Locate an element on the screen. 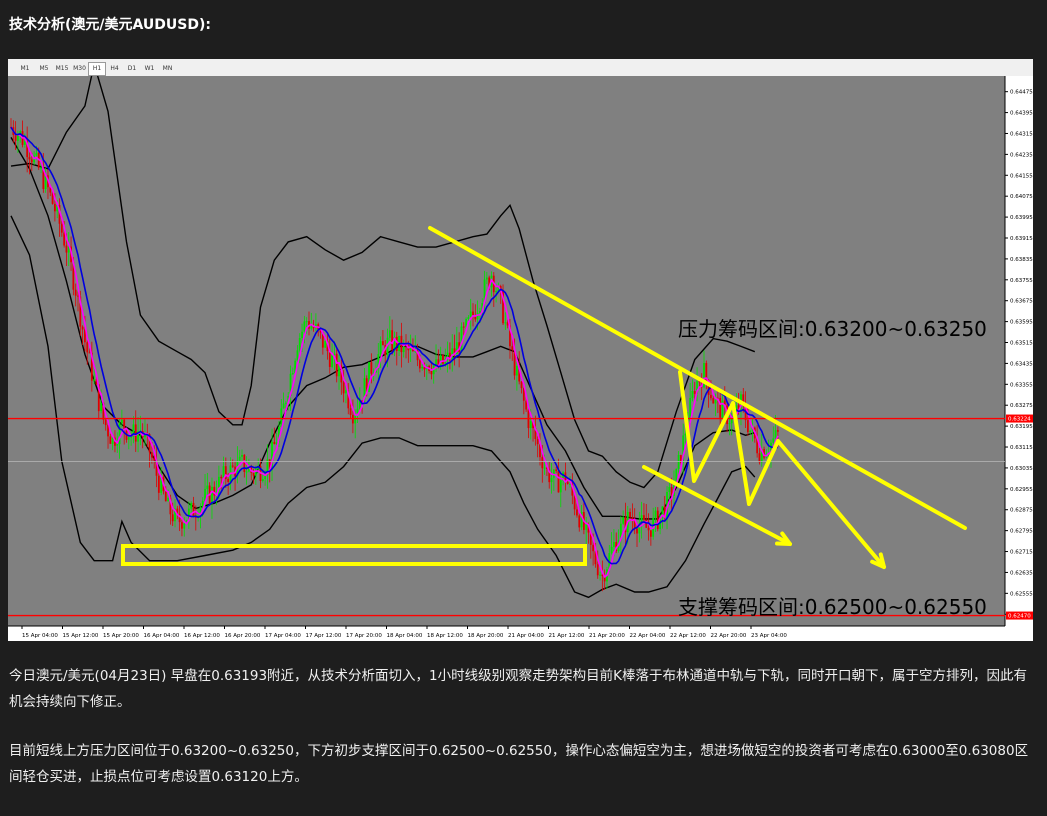  x-tick-label: 22 Apr 20:00 is located at coordinates (729, 636).